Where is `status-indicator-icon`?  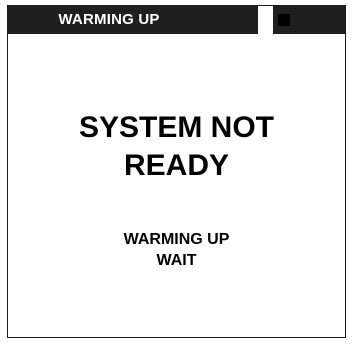
status-indicator-icon is located at coordinates (284, 20).